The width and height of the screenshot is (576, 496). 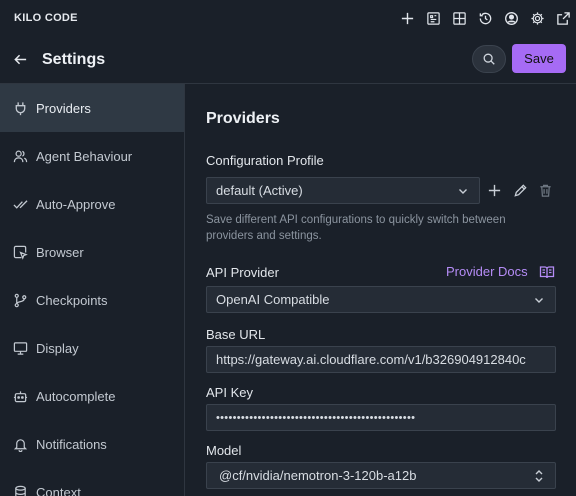 What do you see at coordinates (545, 190) in the screenshot?
I see `trash-icon` at bounding box center [545, 190].